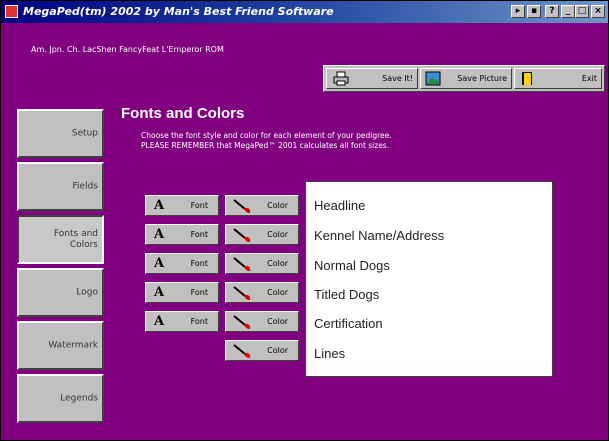  I want to click on close-button: ×, so click(598, 11).